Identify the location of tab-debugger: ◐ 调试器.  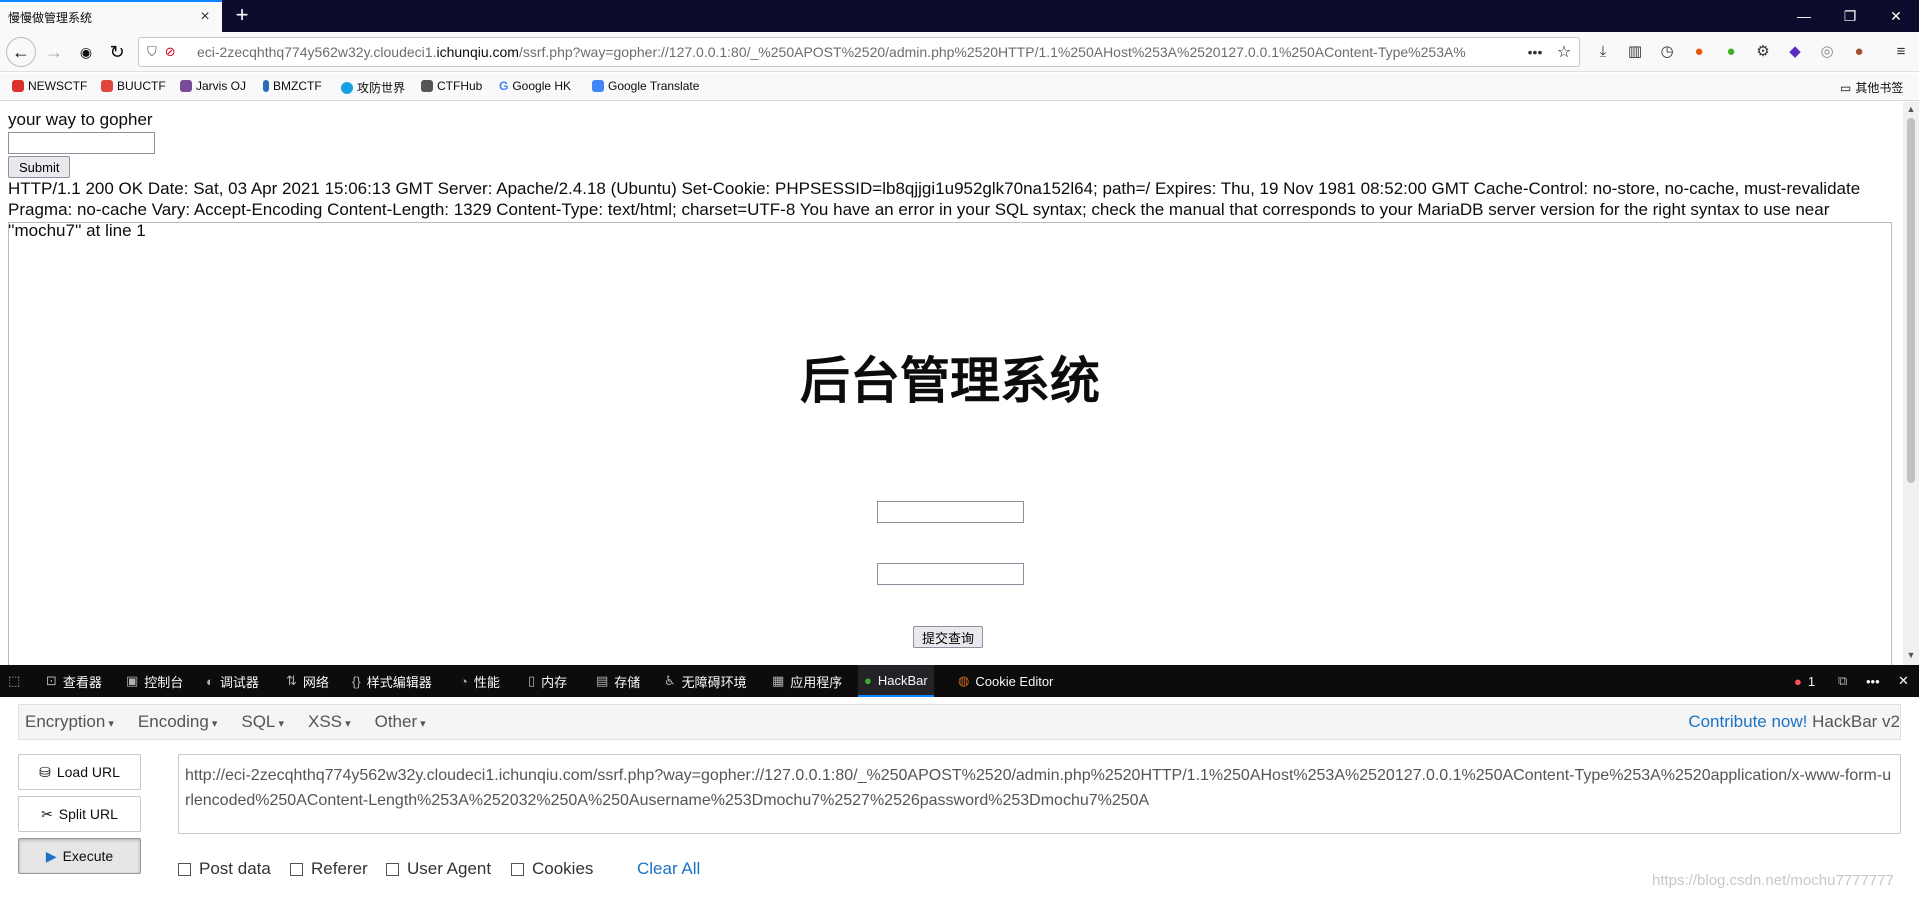
(232, 681).